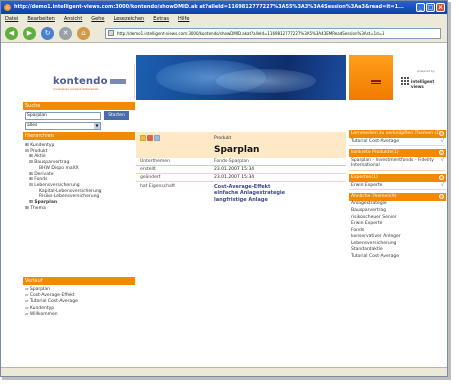 The width and height of the screenshot is (459, 385). I want to click on tree-item-thema: ⊞ Thema, so click(79, 209).